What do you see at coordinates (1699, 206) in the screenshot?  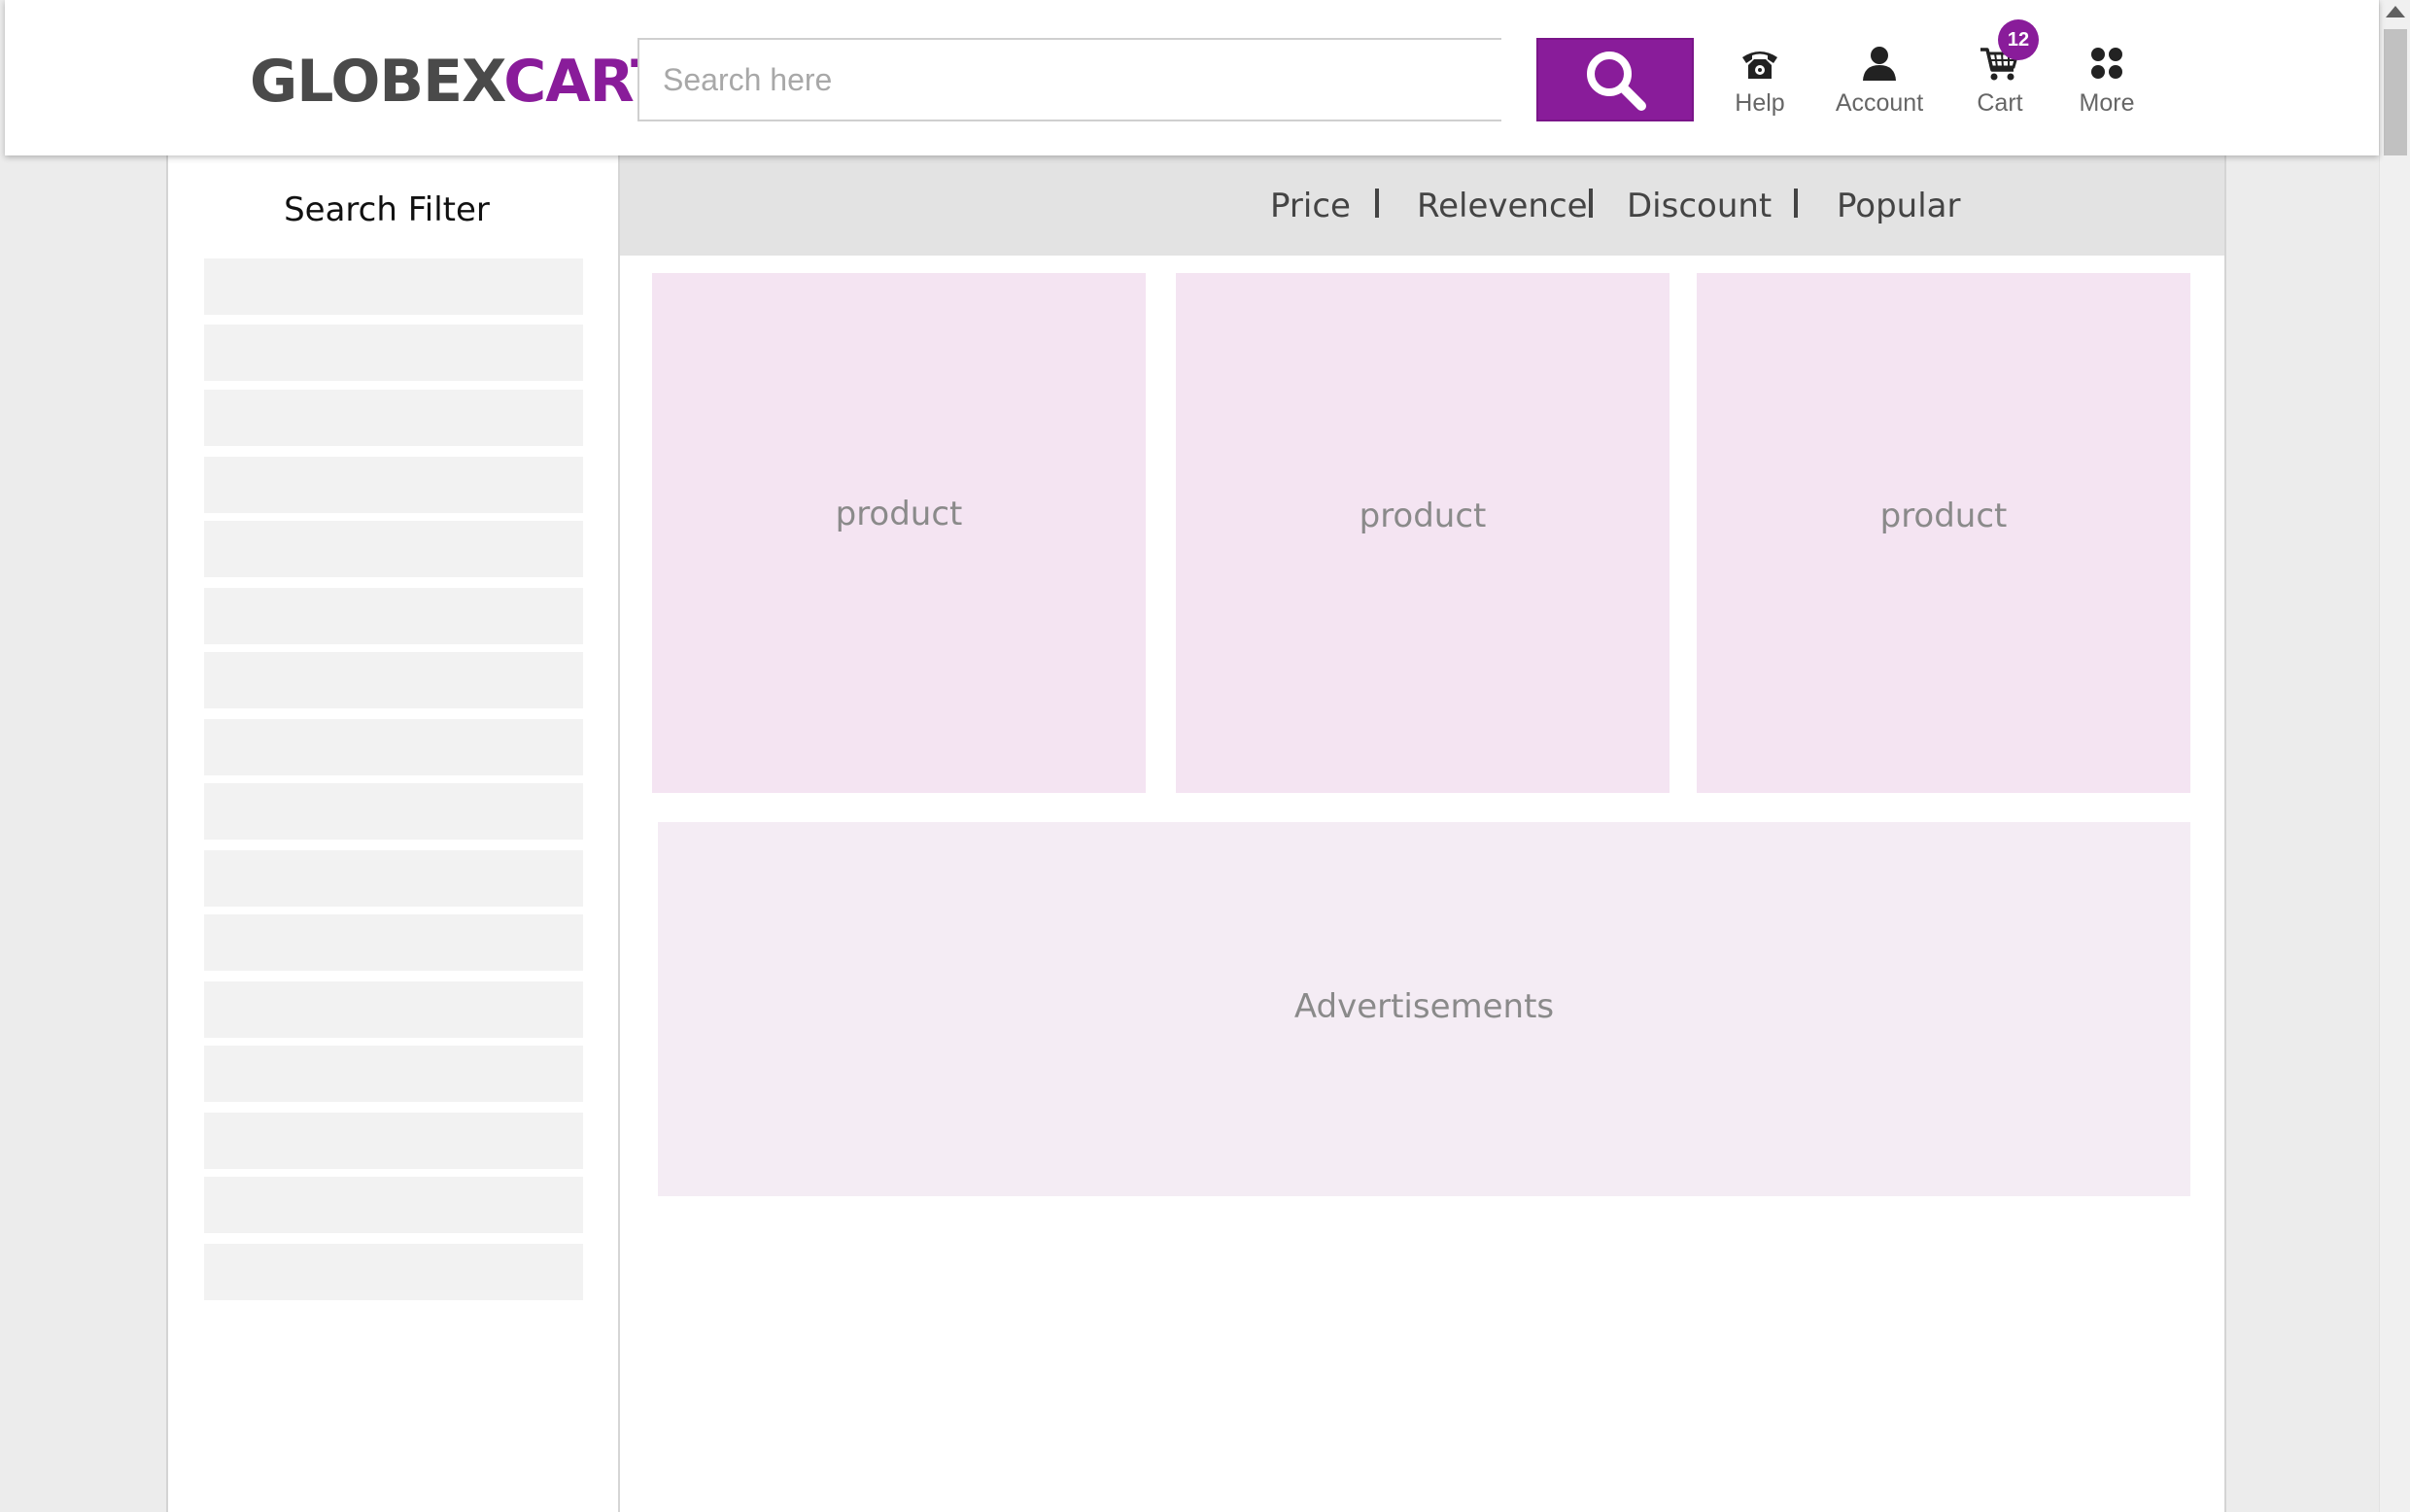 I see `sort-discount: Discount` at bounding box center [1699, 206].